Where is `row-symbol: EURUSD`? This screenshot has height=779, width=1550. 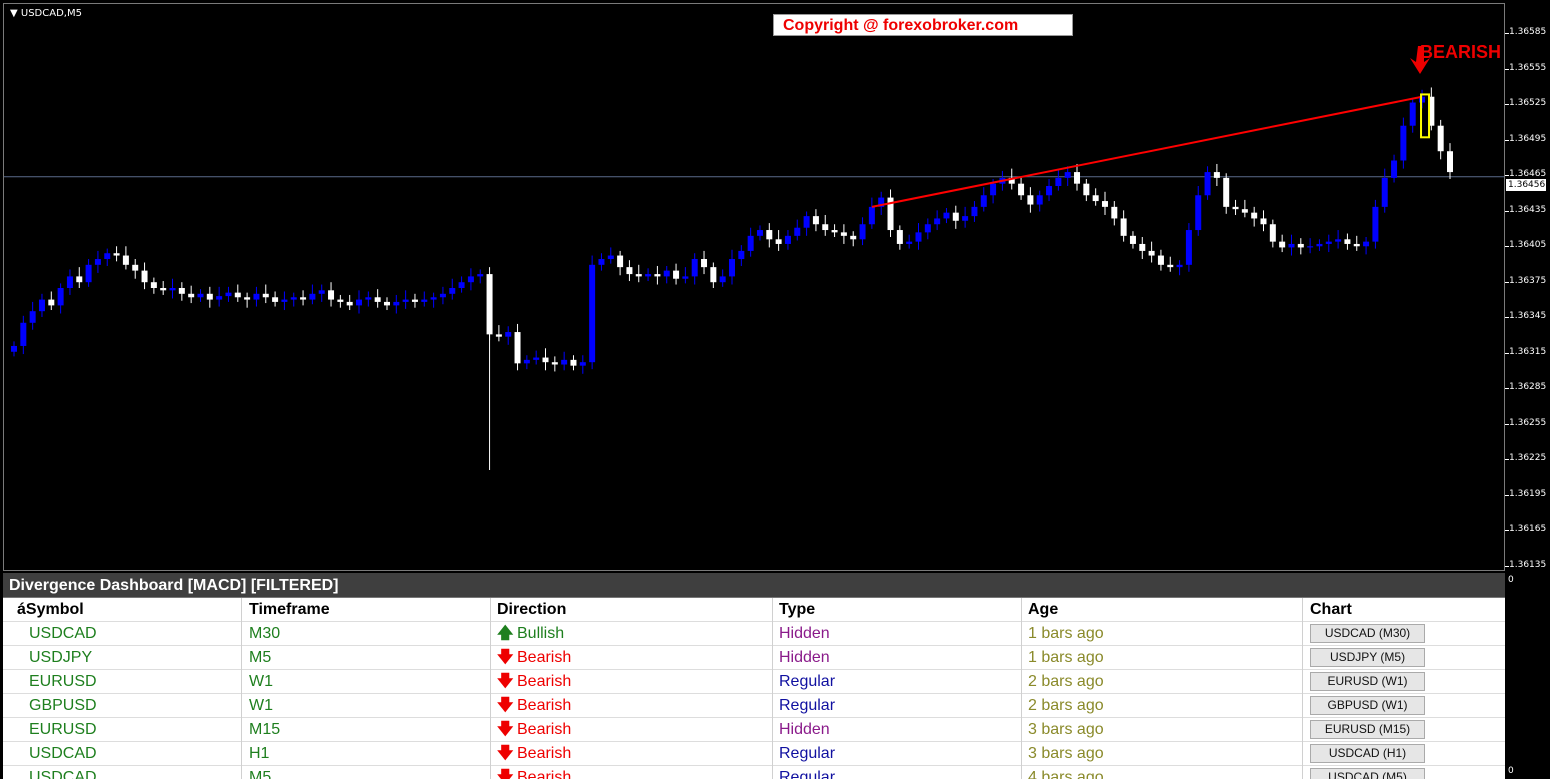 row-symbol: EURUSD is located at coordinates (63, 681).